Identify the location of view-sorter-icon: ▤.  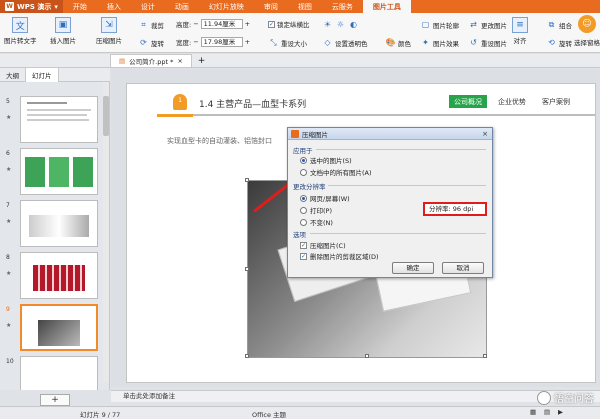
(547, 412).